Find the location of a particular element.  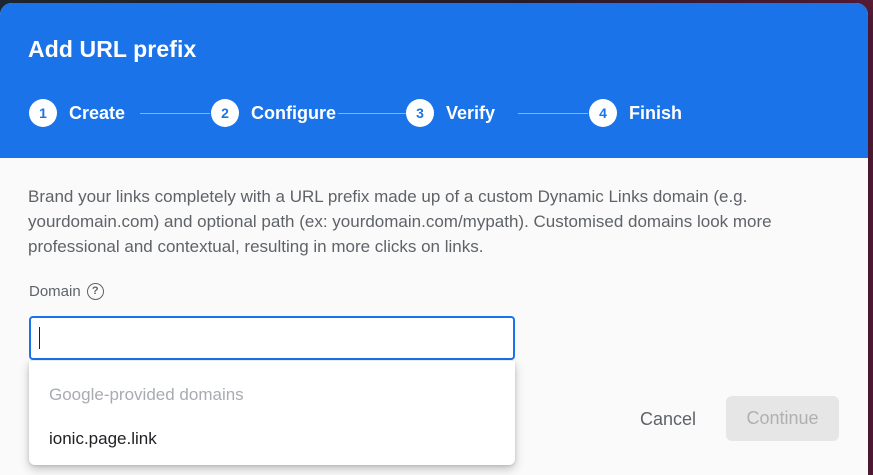

domain-label-text: Domain is located at coordinates (55, 291).